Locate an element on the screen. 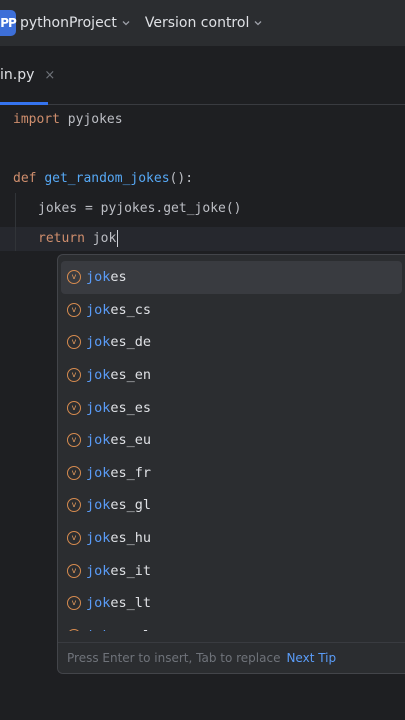  close-icon: × is located at coordinates (49, 75).